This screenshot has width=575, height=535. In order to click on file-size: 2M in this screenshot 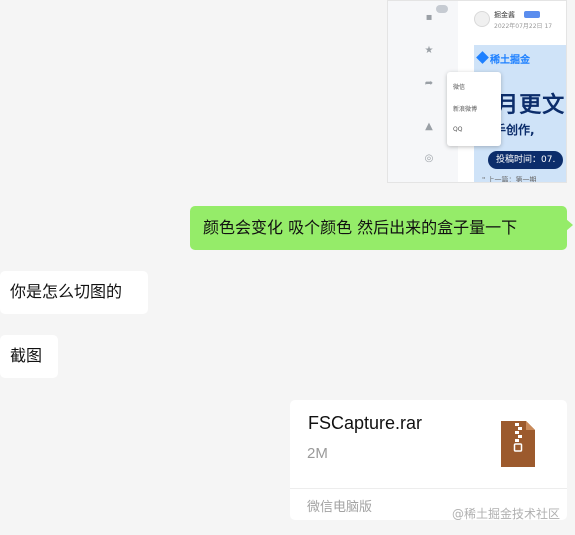, I will do `click(317, 453)`.